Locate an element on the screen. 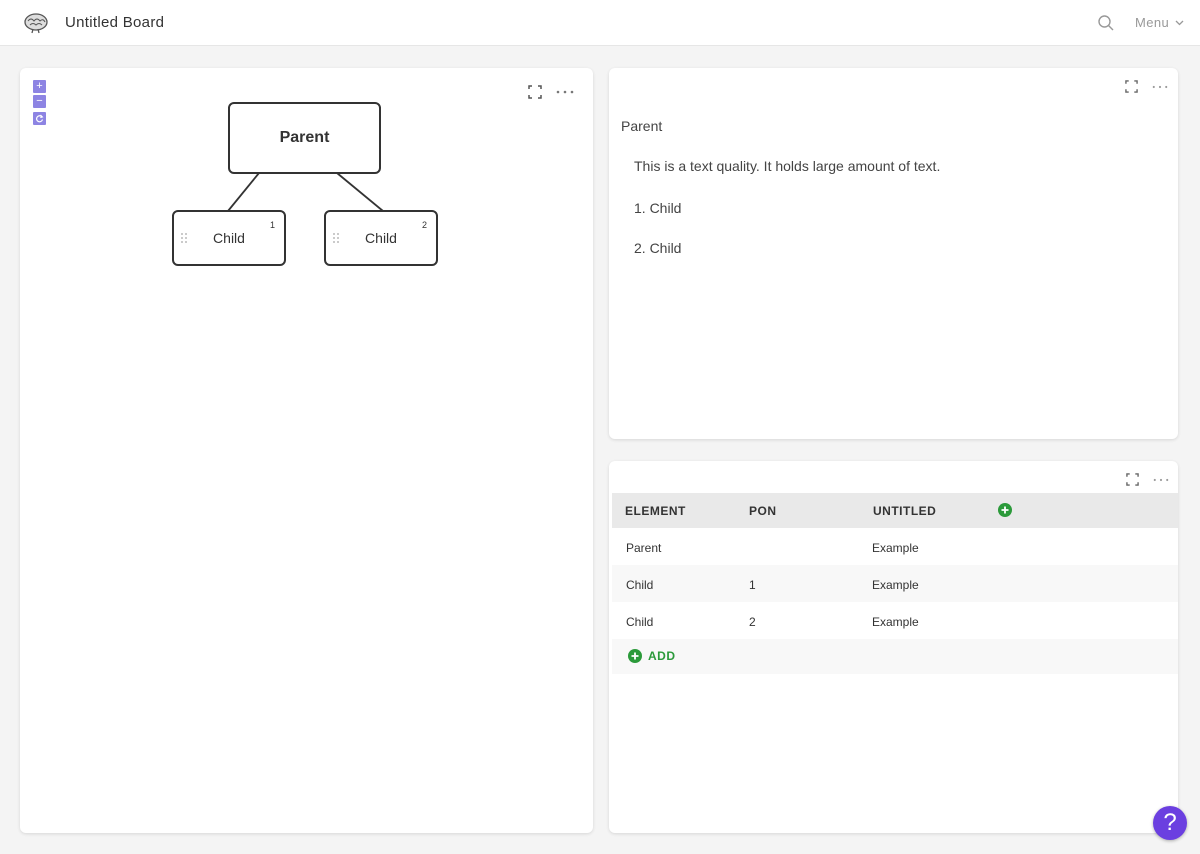  add-column-icon is located at coordinates (1005, 510).